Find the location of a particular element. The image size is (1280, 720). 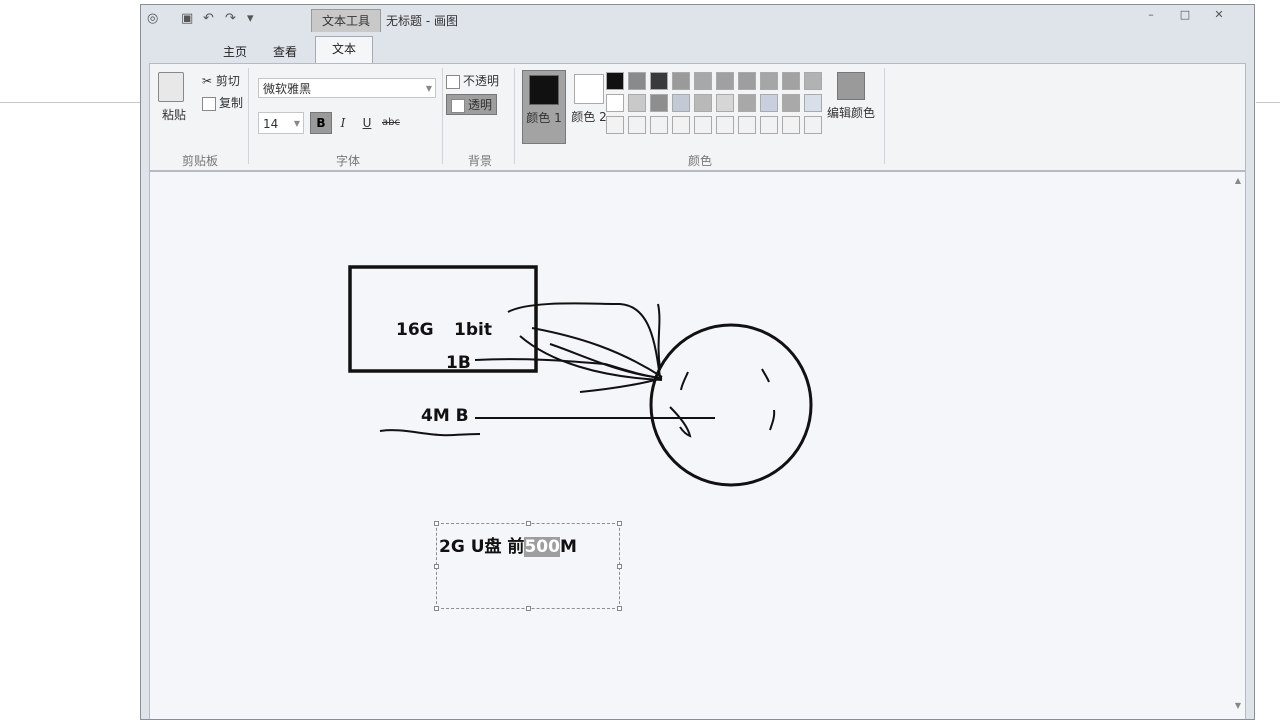

font-size-select: 14 ▼ is located at coordinates (281, 123).